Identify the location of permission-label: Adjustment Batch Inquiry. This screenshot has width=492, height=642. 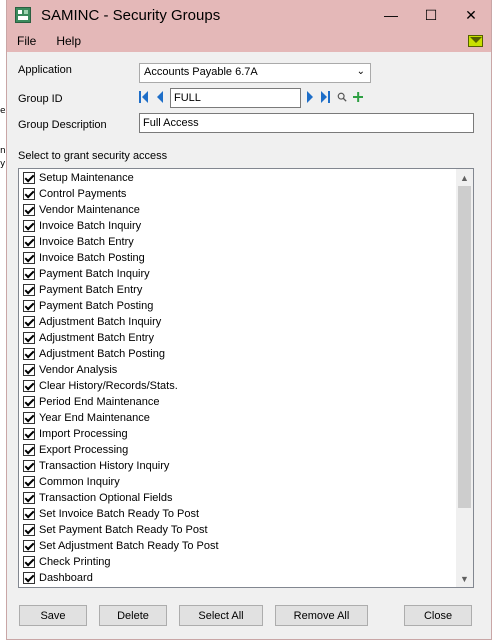
(100, 322).